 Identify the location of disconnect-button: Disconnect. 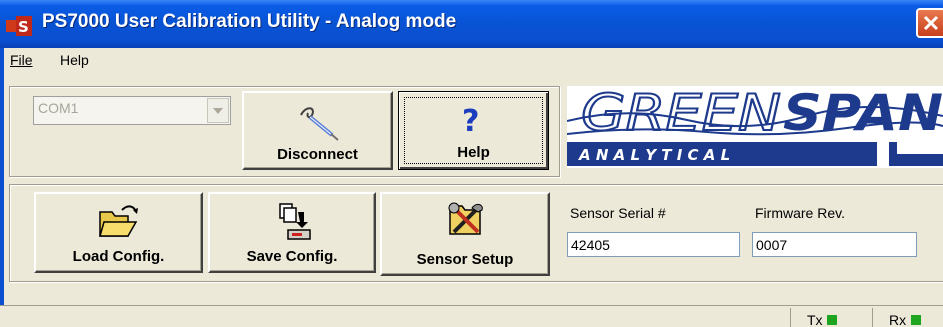
(317, 130).